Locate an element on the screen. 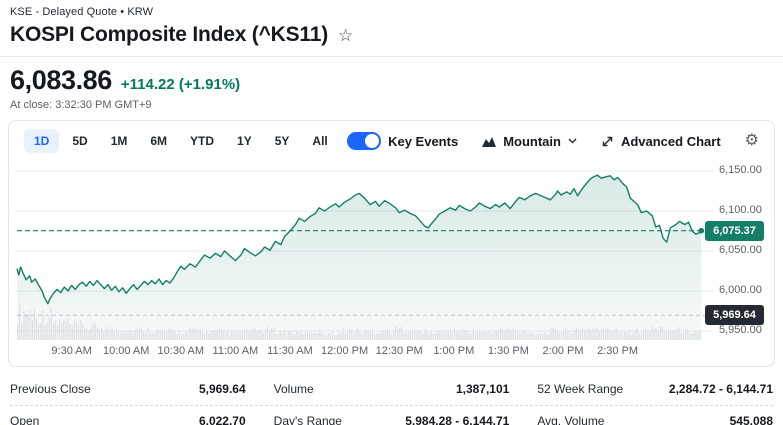 This screenshot has height=425, width=783. key-events-toggle is located at coordinates (364, 141).